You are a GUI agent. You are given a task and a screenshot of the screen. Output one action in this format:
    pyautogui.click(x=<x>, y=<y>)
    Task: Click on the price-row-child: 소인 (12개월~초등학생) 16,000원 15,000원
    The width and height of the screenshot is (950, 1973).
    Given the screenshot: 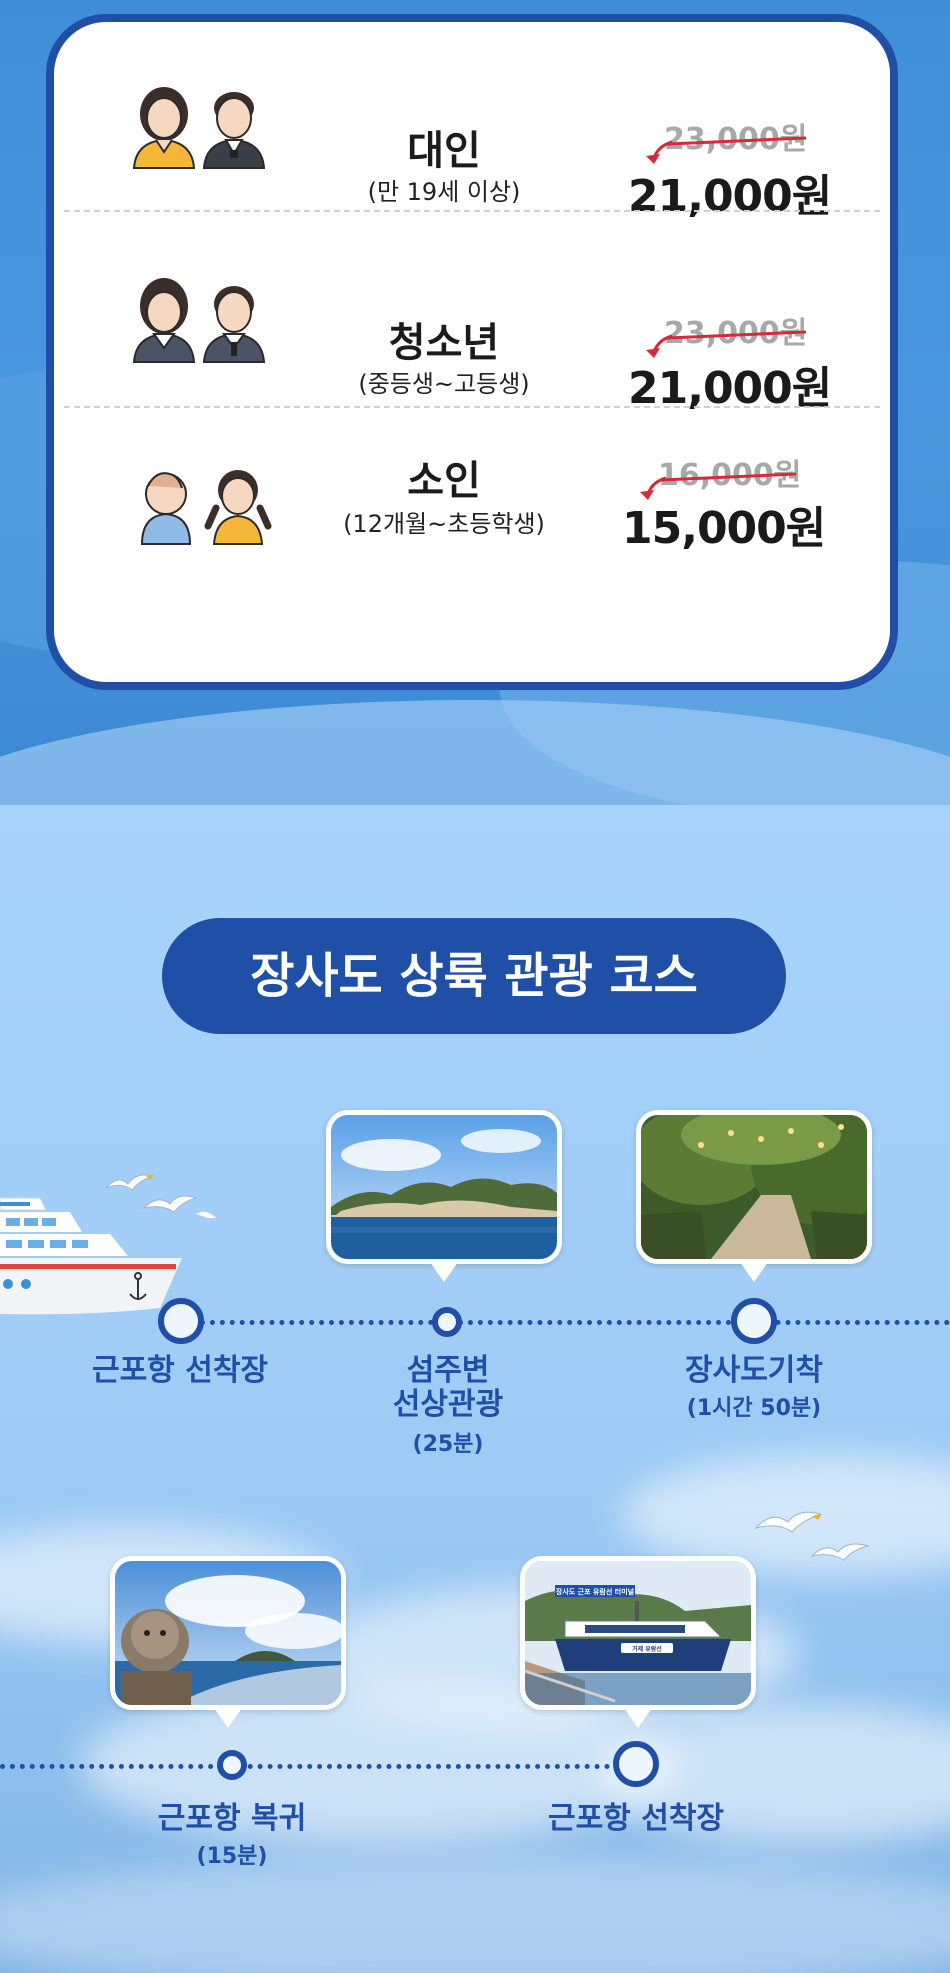 What is the action you would take?
    pyautogui.click(x=472, y=543)
    